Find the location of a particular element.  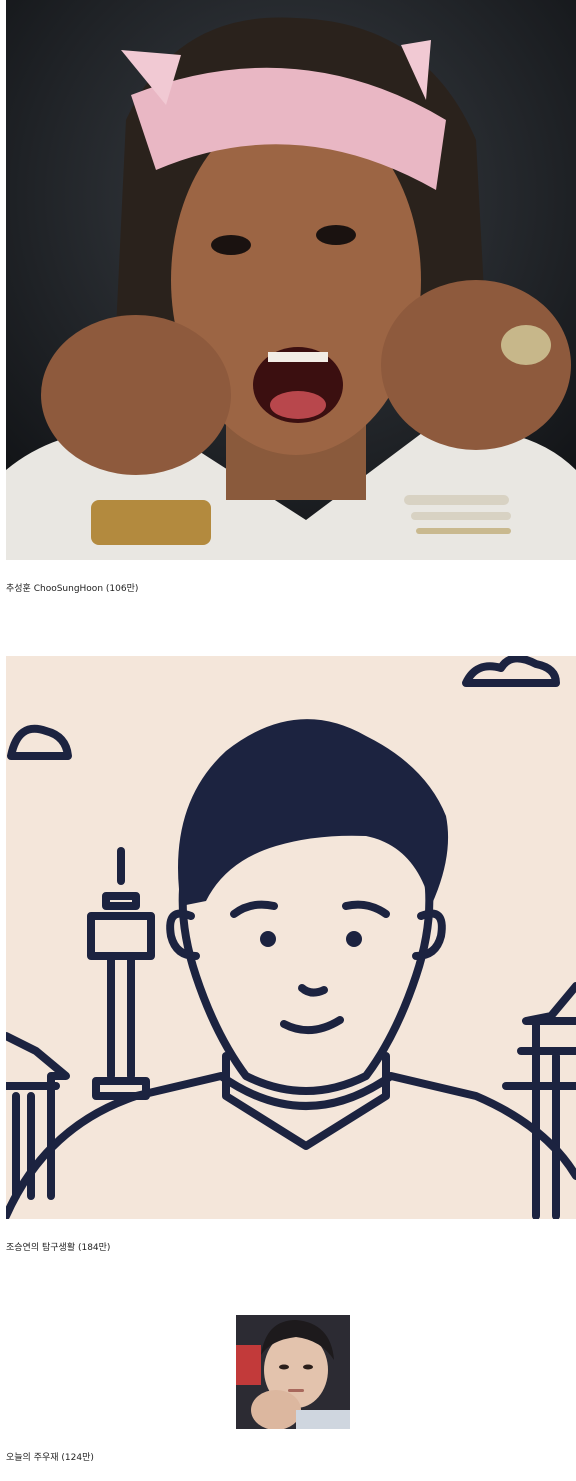

post-image-thumbnail is located at coordinates (293, 1372).